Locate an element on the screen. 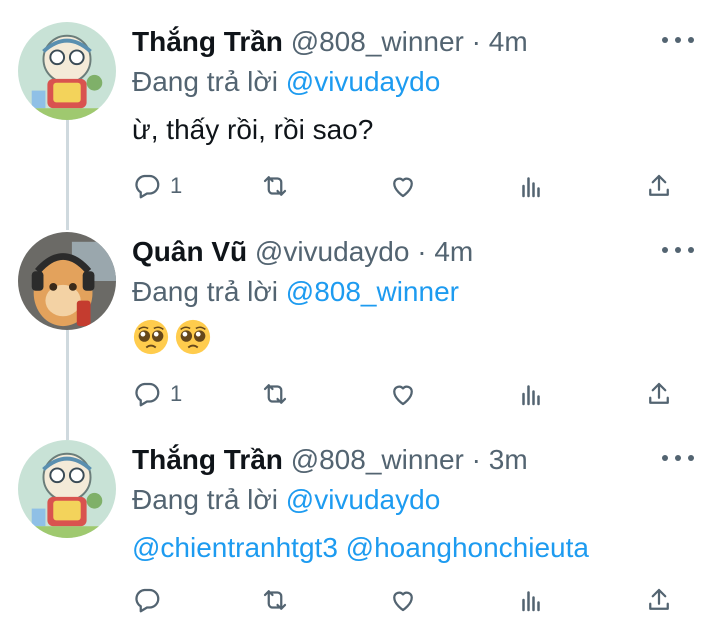  display-name: Quân Vũ is located at coordinates (189, 251).